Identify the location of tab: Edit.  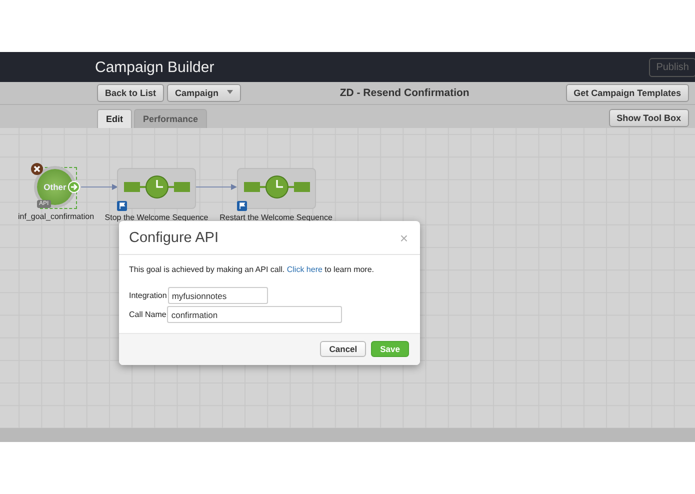
(114, 118).